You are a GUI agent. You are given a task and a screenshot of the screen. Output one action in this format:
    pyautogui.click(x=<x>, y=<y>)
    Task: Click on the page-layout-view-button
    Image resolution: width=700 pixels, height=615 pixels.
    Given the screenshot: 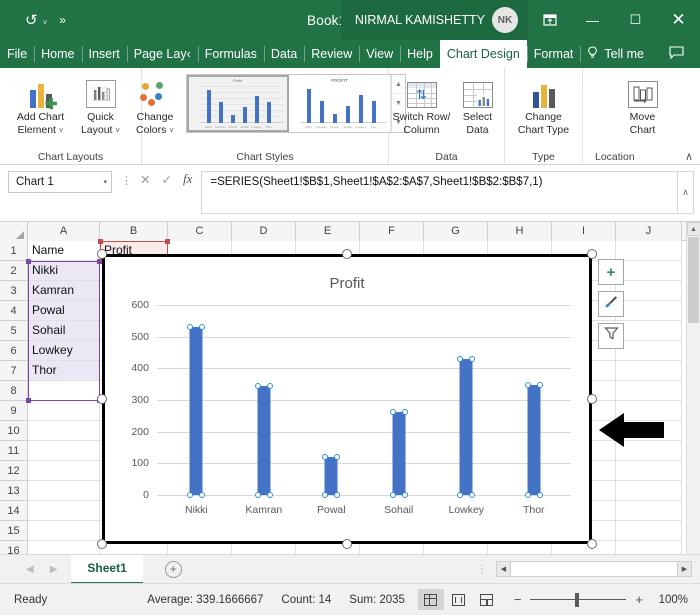 What is the action you would take?
    pyautogui.click(x=459, y=599)
    